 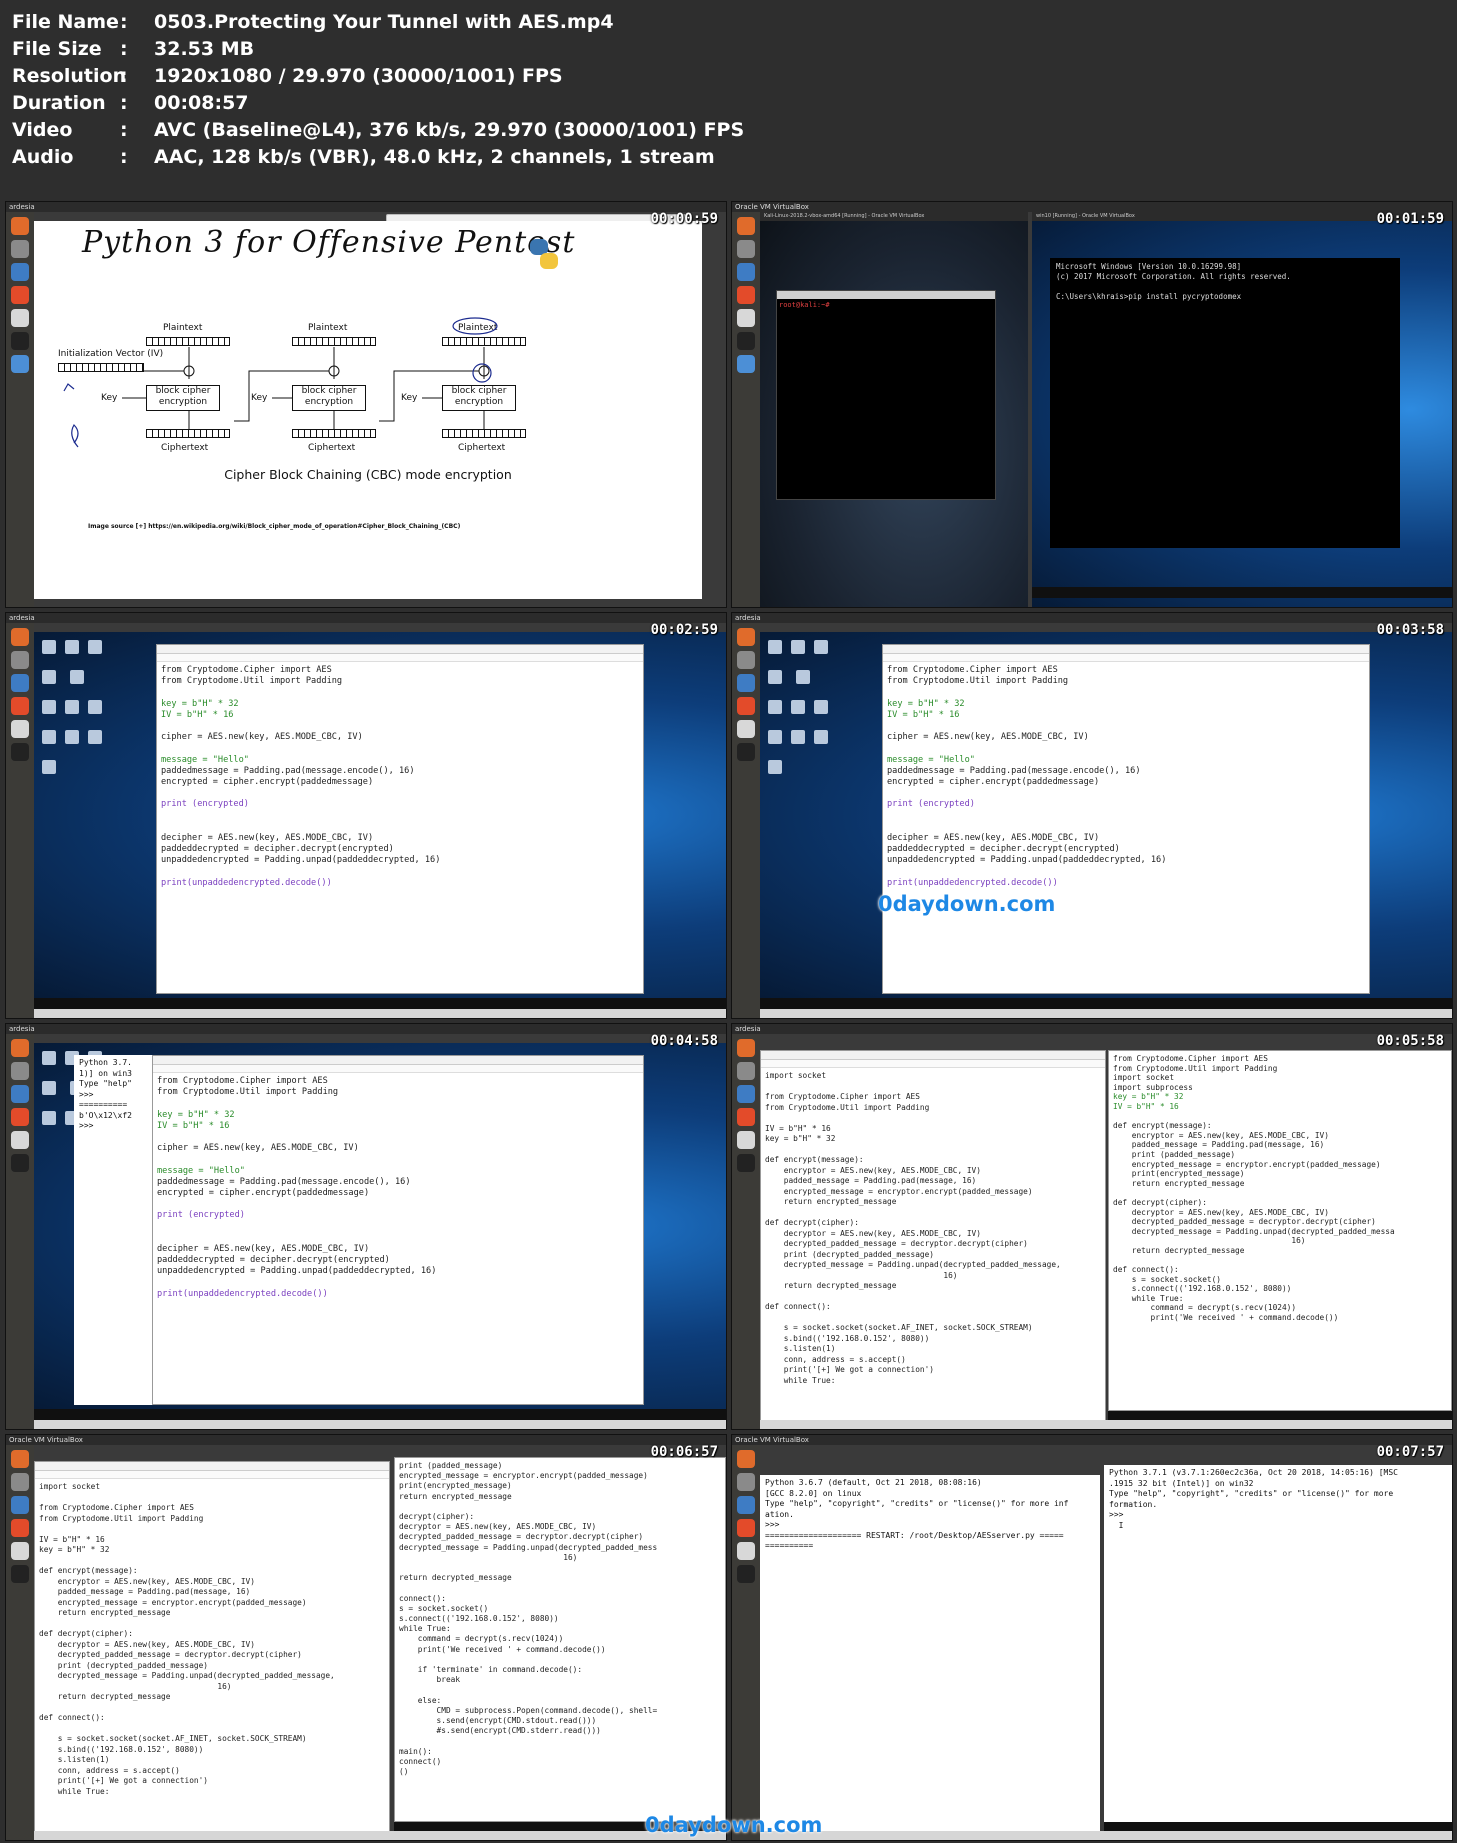 What do you see at coordinates (204, 48) in the screenshot?
I see `meta-value: 32.53 MB` at bounding box center [204, 48].